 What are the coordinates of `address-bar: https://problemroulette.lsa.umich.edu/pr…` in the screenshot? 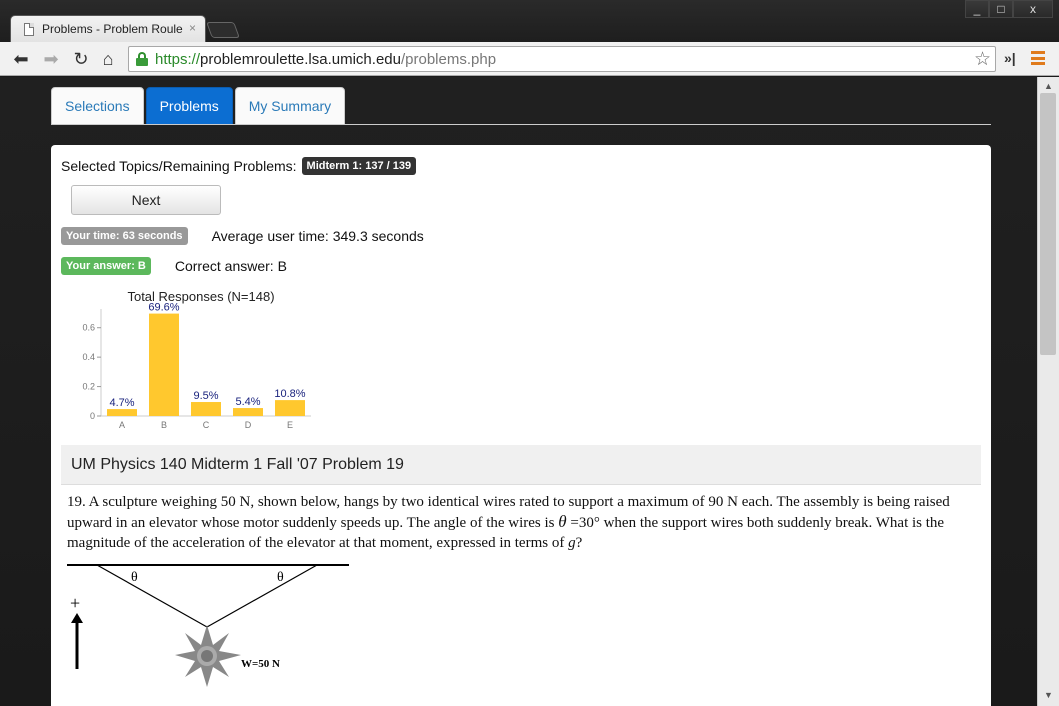 It's located at (562, 59).